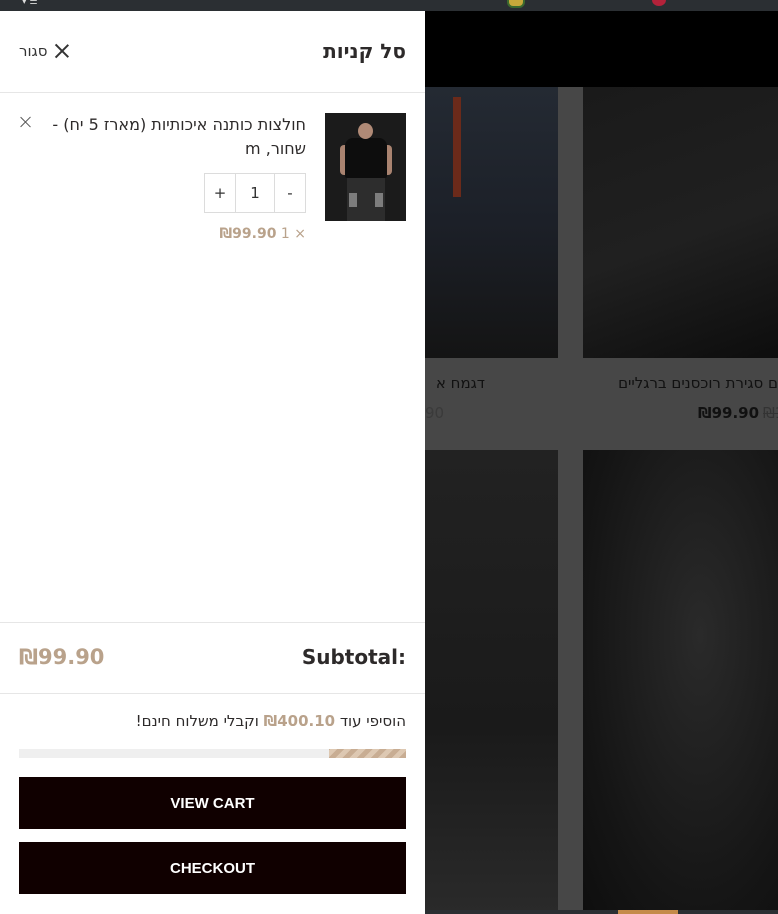 This screenshot has height=914, width=778. I want to click on site-header, so click(601, 49).